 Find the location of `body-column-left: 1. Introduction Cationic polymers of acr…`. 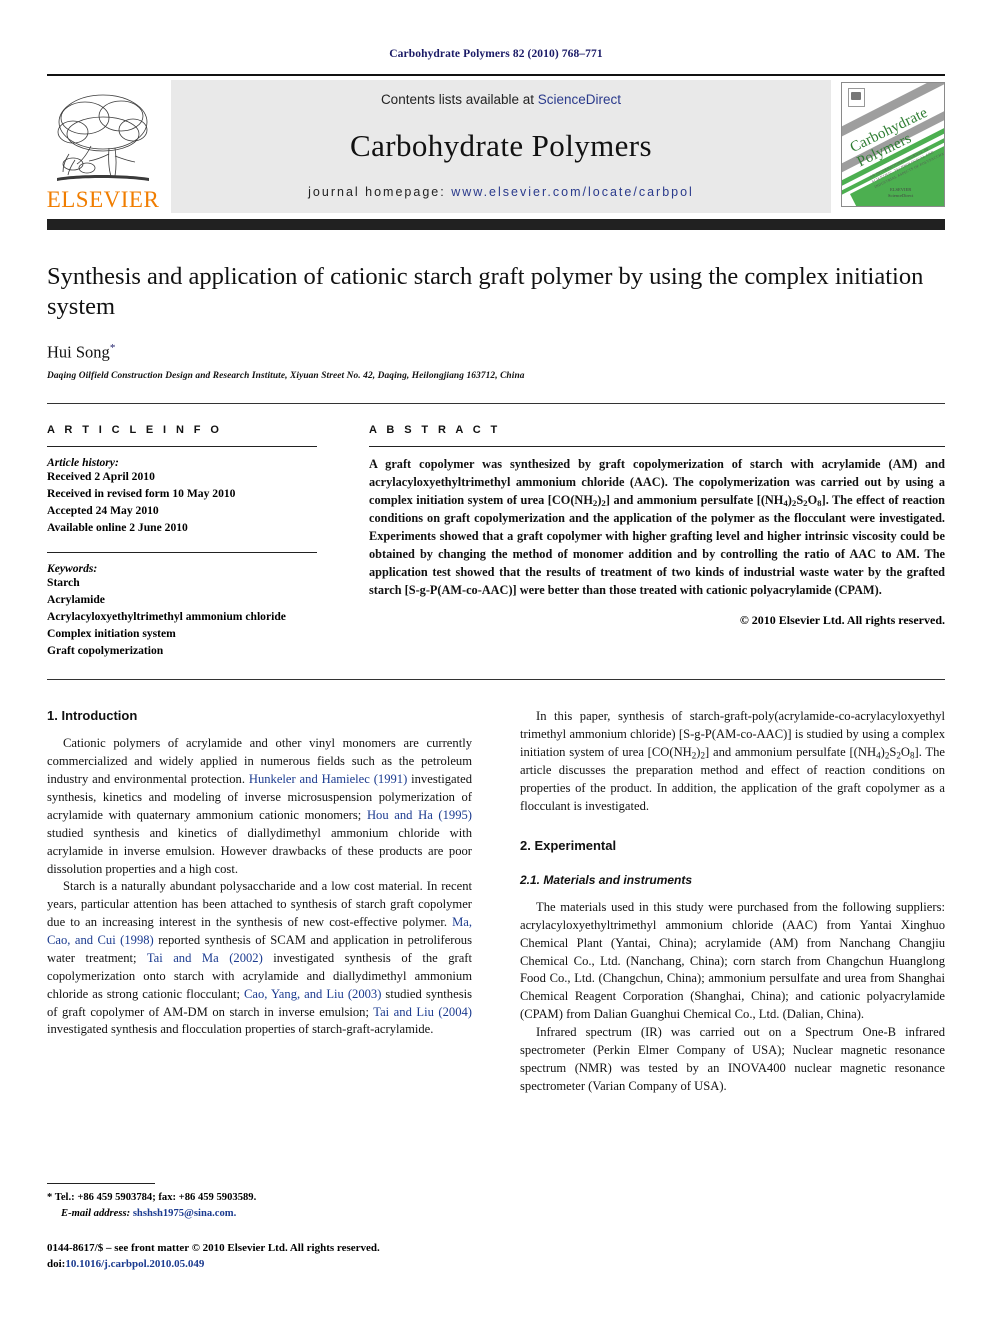

body-column-left: 1. Introduction Cationic polymers of acr… is located at coordinates (259, 901).